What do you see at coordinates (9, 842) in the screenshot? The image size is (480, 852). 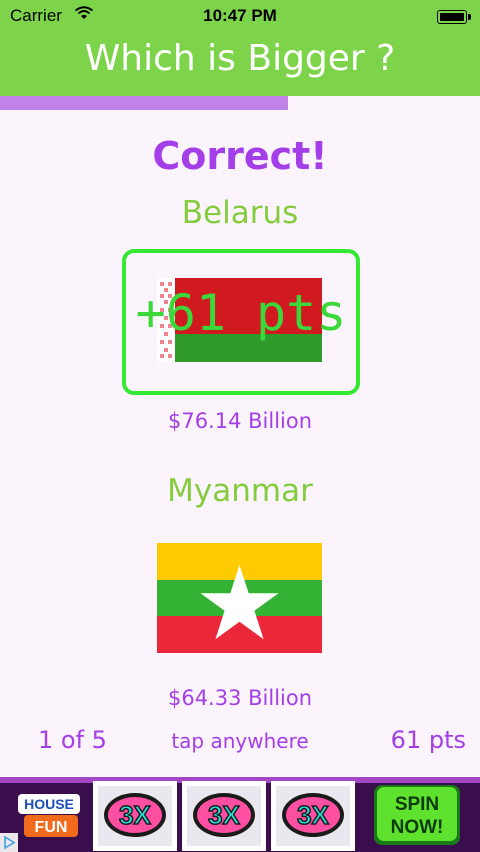 I see `ad-choices-icon` at bounding box center [9, 842].